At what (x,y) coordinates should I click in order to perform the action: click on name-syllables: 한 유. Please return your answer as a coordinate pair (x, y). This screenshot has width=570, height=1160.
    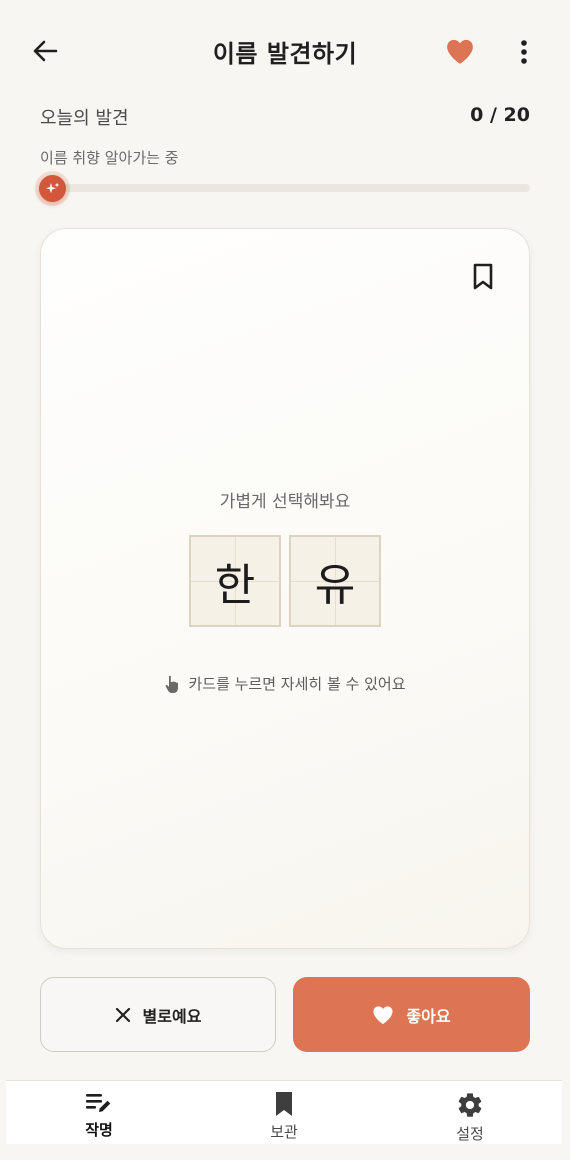
    Looking at the image, I should click on (286, 582).